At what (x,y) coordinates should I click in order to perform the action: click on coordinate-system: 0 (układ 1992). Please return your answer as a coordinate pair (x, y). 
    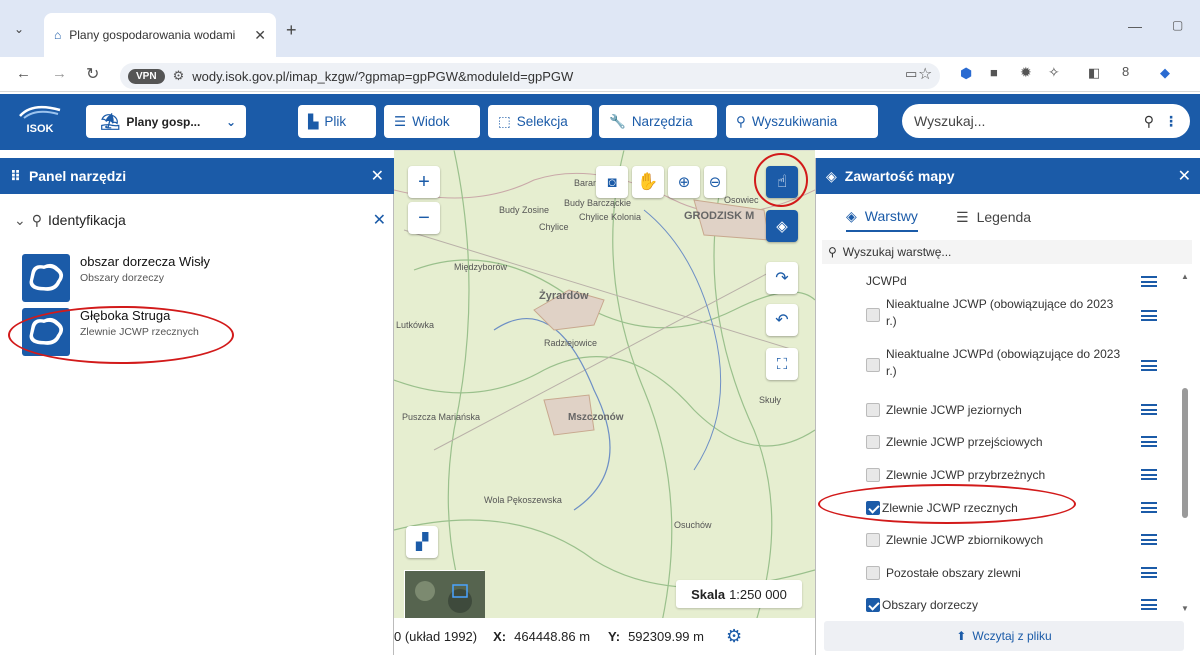
    Looking at the image, I should click on (436, 636).